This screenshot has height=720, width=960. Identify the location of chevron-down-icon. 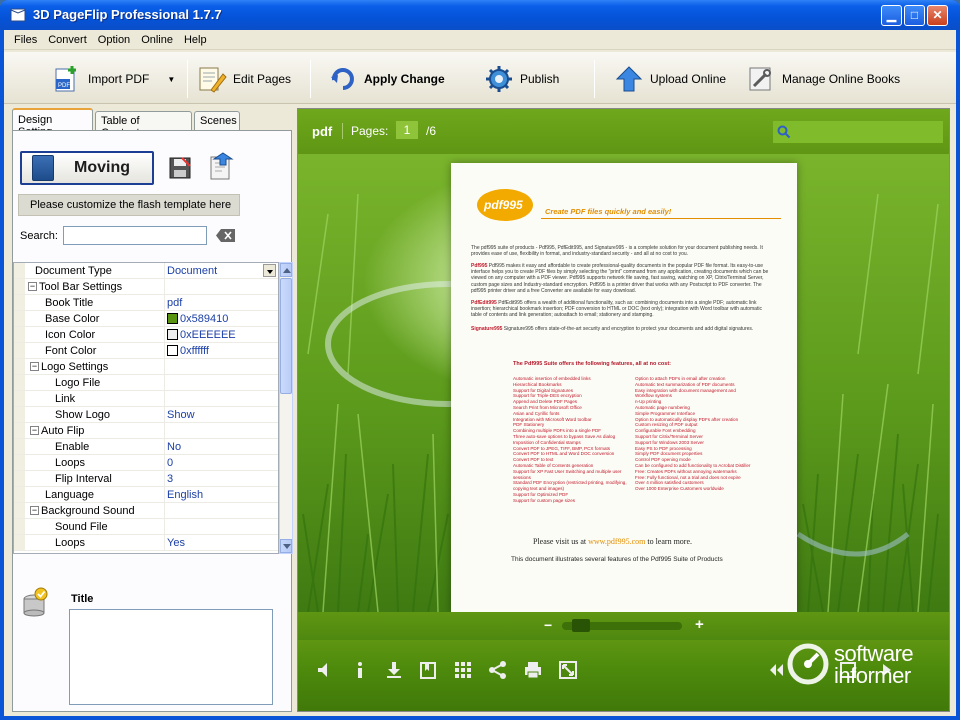
(269, 270).